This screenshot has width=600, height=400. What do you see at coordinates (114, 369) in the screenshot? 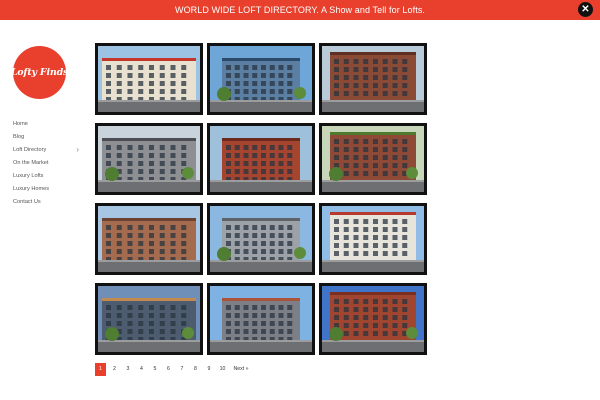
I see `page-link-2: 2` at bounding box center [114, 369].